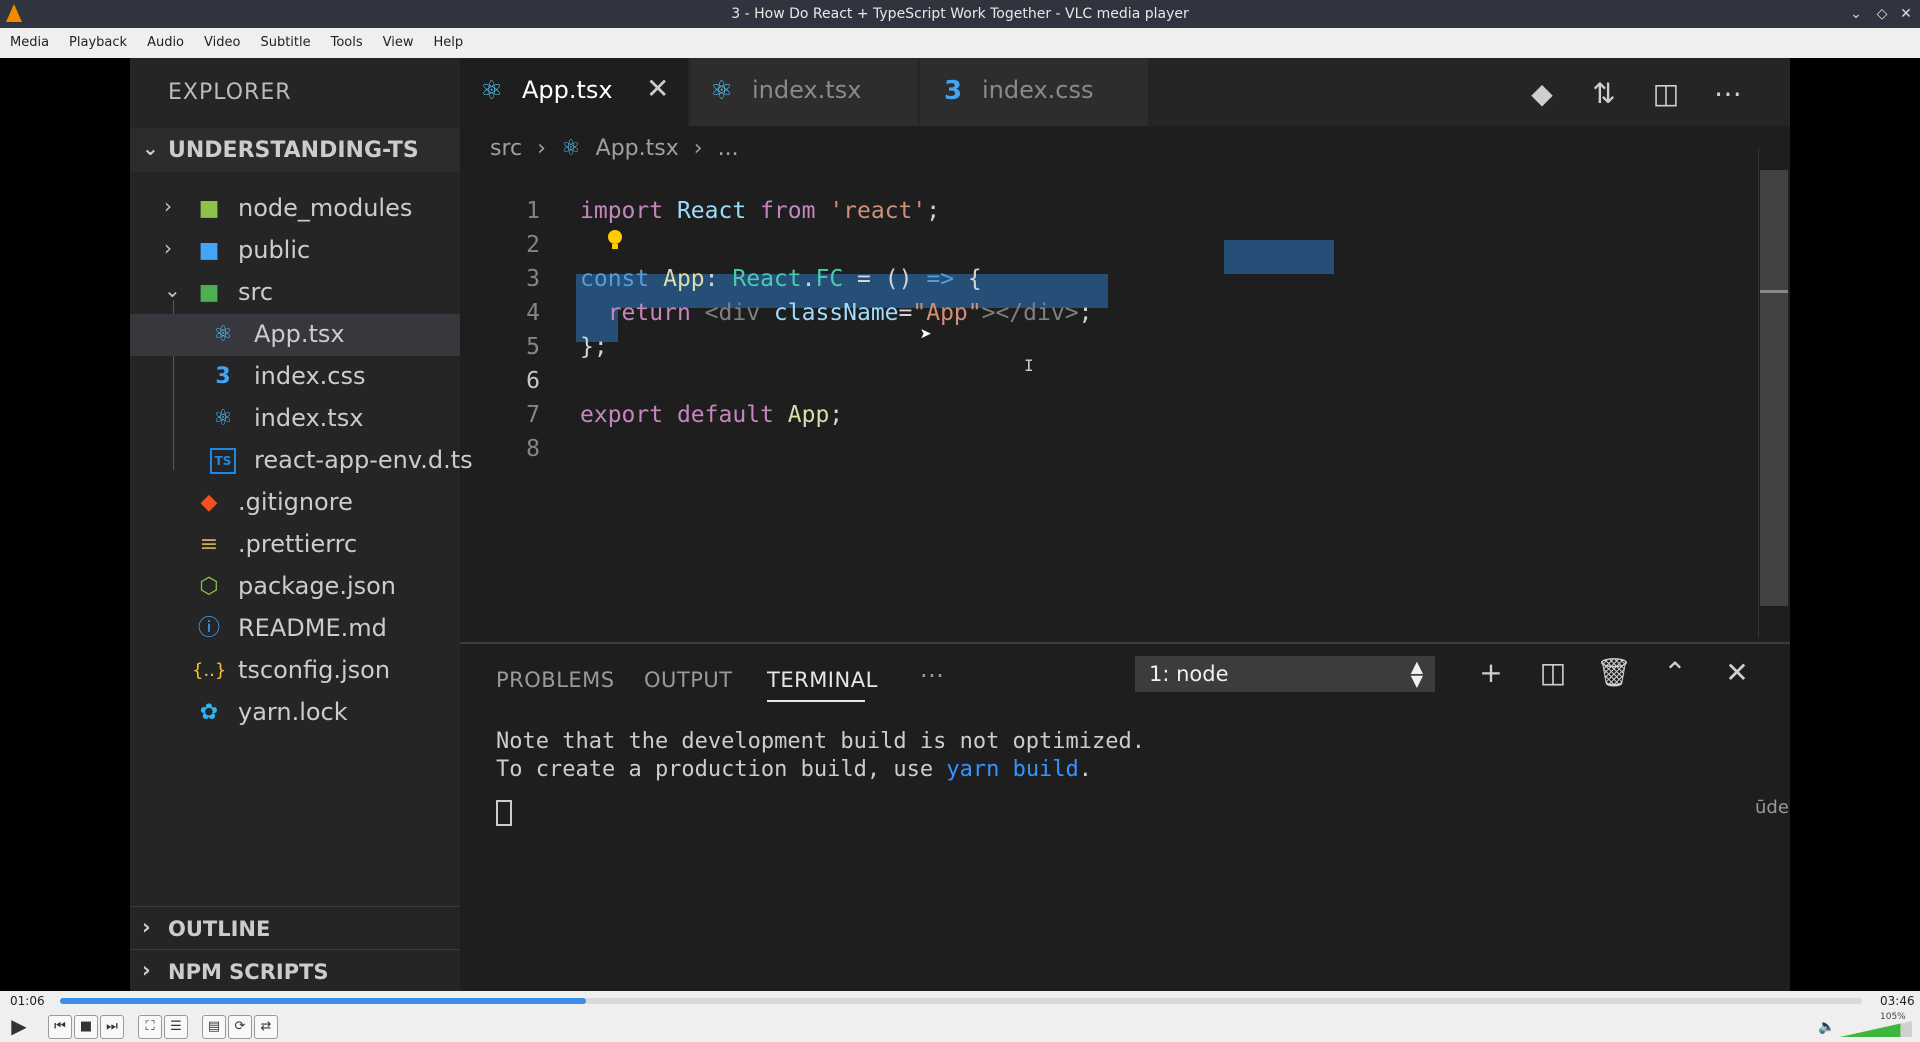 This screenshot has width=1920, height=1042. What do you see at coordinates (1737, 673) in the screenshot?
I see `close-panel-icon: ✕` at bounding box center [1737, 673].